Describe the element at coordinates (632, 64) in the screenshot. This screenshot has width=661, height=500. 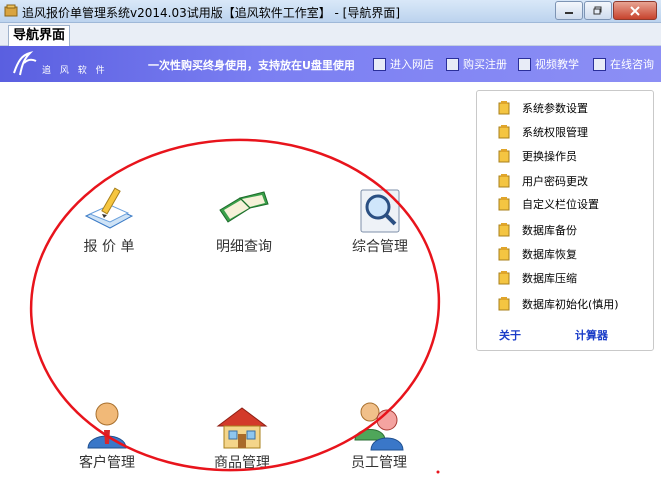
I see `link-consult-label: 在线咨询` at that location.